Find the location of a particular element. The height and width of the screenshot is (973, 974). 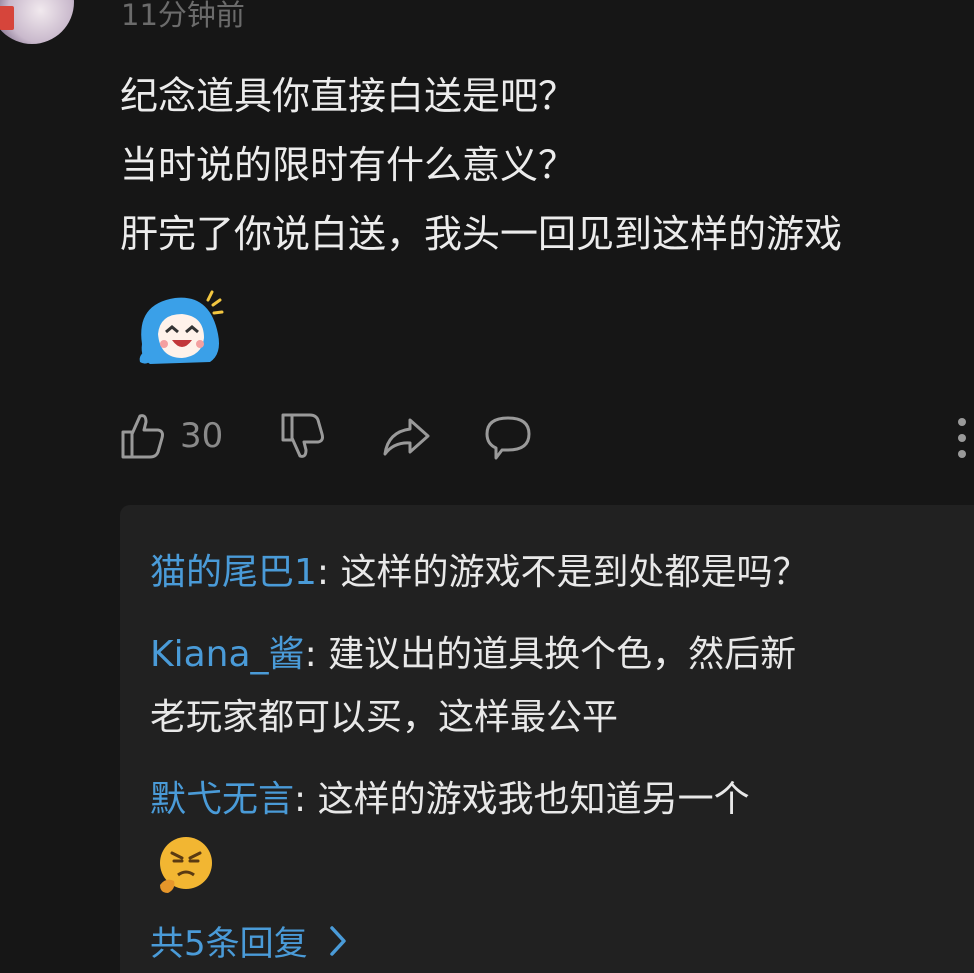

reply-text: 这样的游戏我也知道另一个 is located at coordinates (533, 799).